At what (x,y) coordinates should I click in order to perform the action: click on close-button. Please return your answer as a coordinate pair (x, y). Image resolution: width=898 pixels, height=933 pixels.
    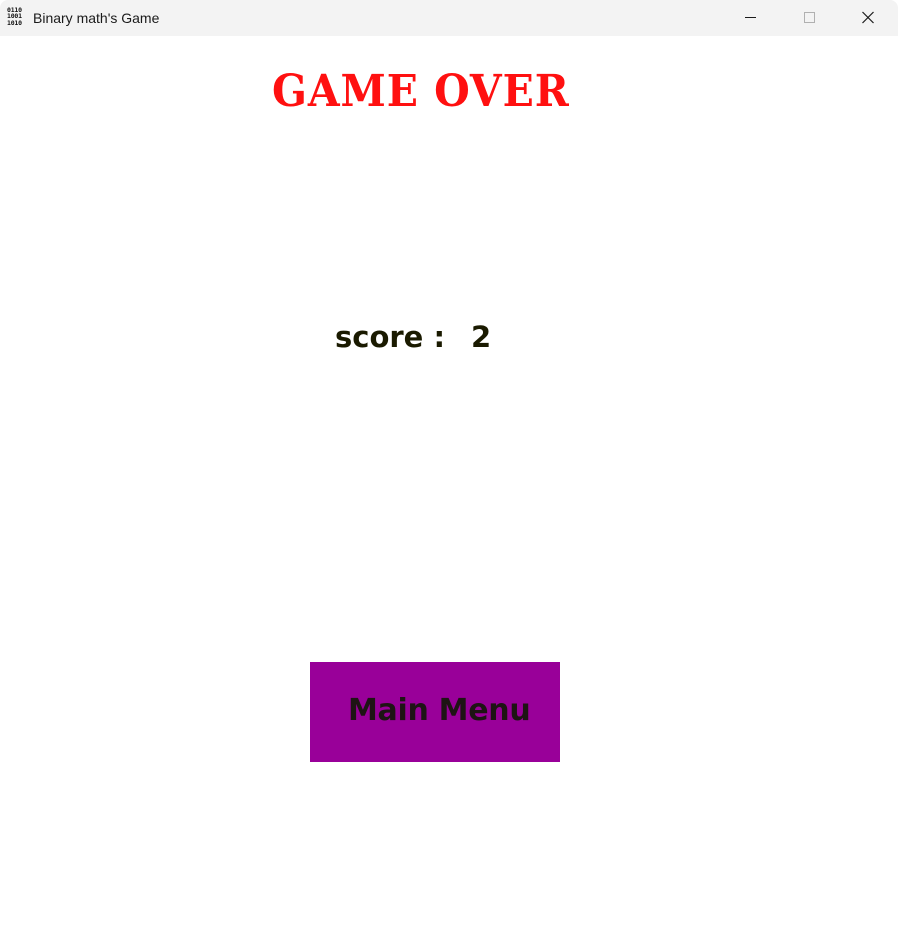
    Looking at the image, I should click on (868, 18).